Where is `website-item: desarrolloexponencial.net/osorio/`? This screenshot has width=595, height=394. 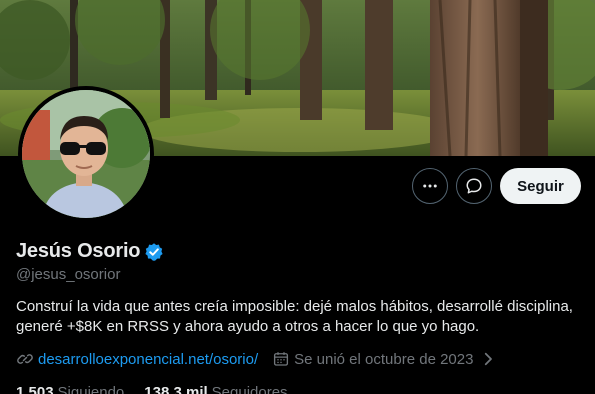 website-item: desarrolloexponencial.net/osorio/ is located at coordinates (137, 359).